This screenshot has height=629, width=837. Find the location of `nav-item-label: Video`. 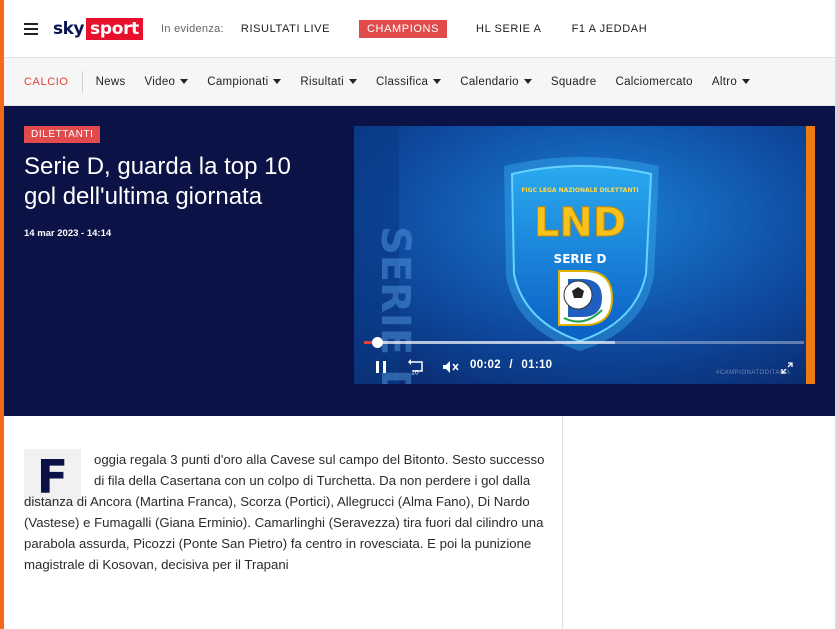

nav-item-label: Video is located at coordinates (160, 81).